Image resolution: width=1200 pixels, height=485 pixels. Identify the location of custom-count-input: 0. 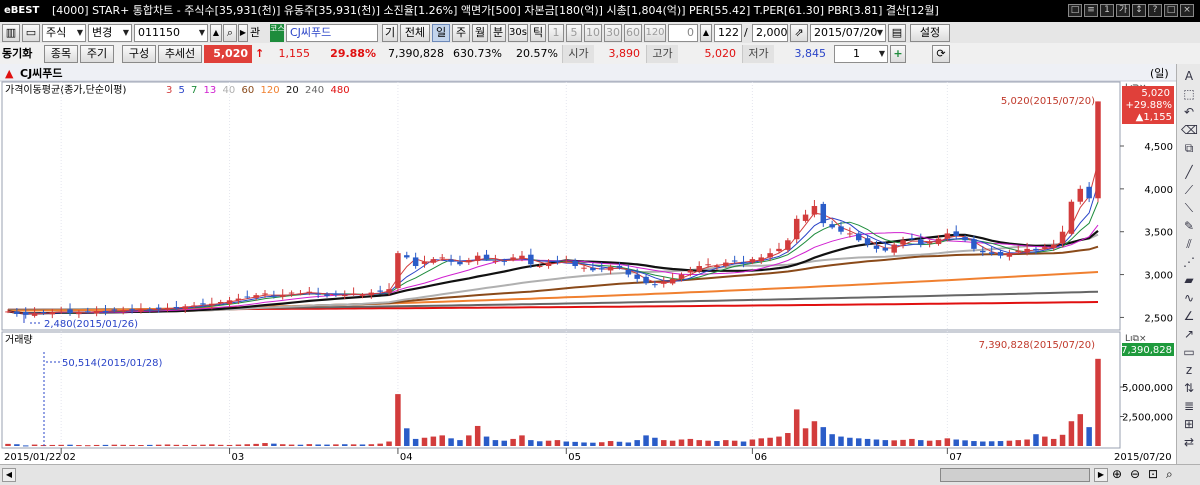
(683, 33).